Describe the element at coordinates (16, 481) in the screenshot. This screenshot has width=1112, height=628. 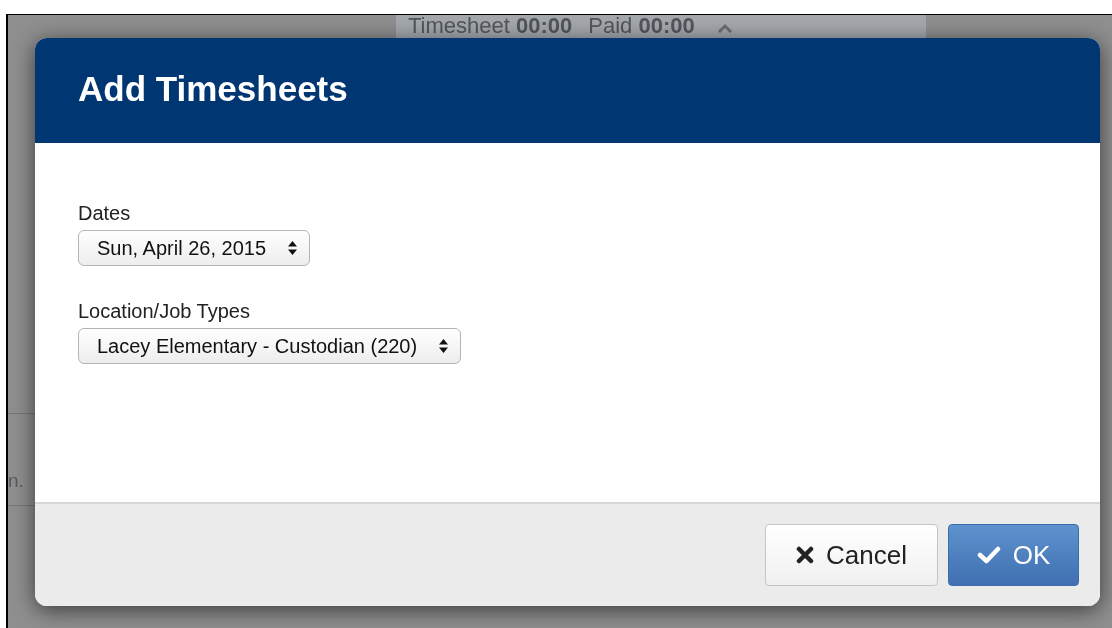
I see `page-text: n.` at that location.